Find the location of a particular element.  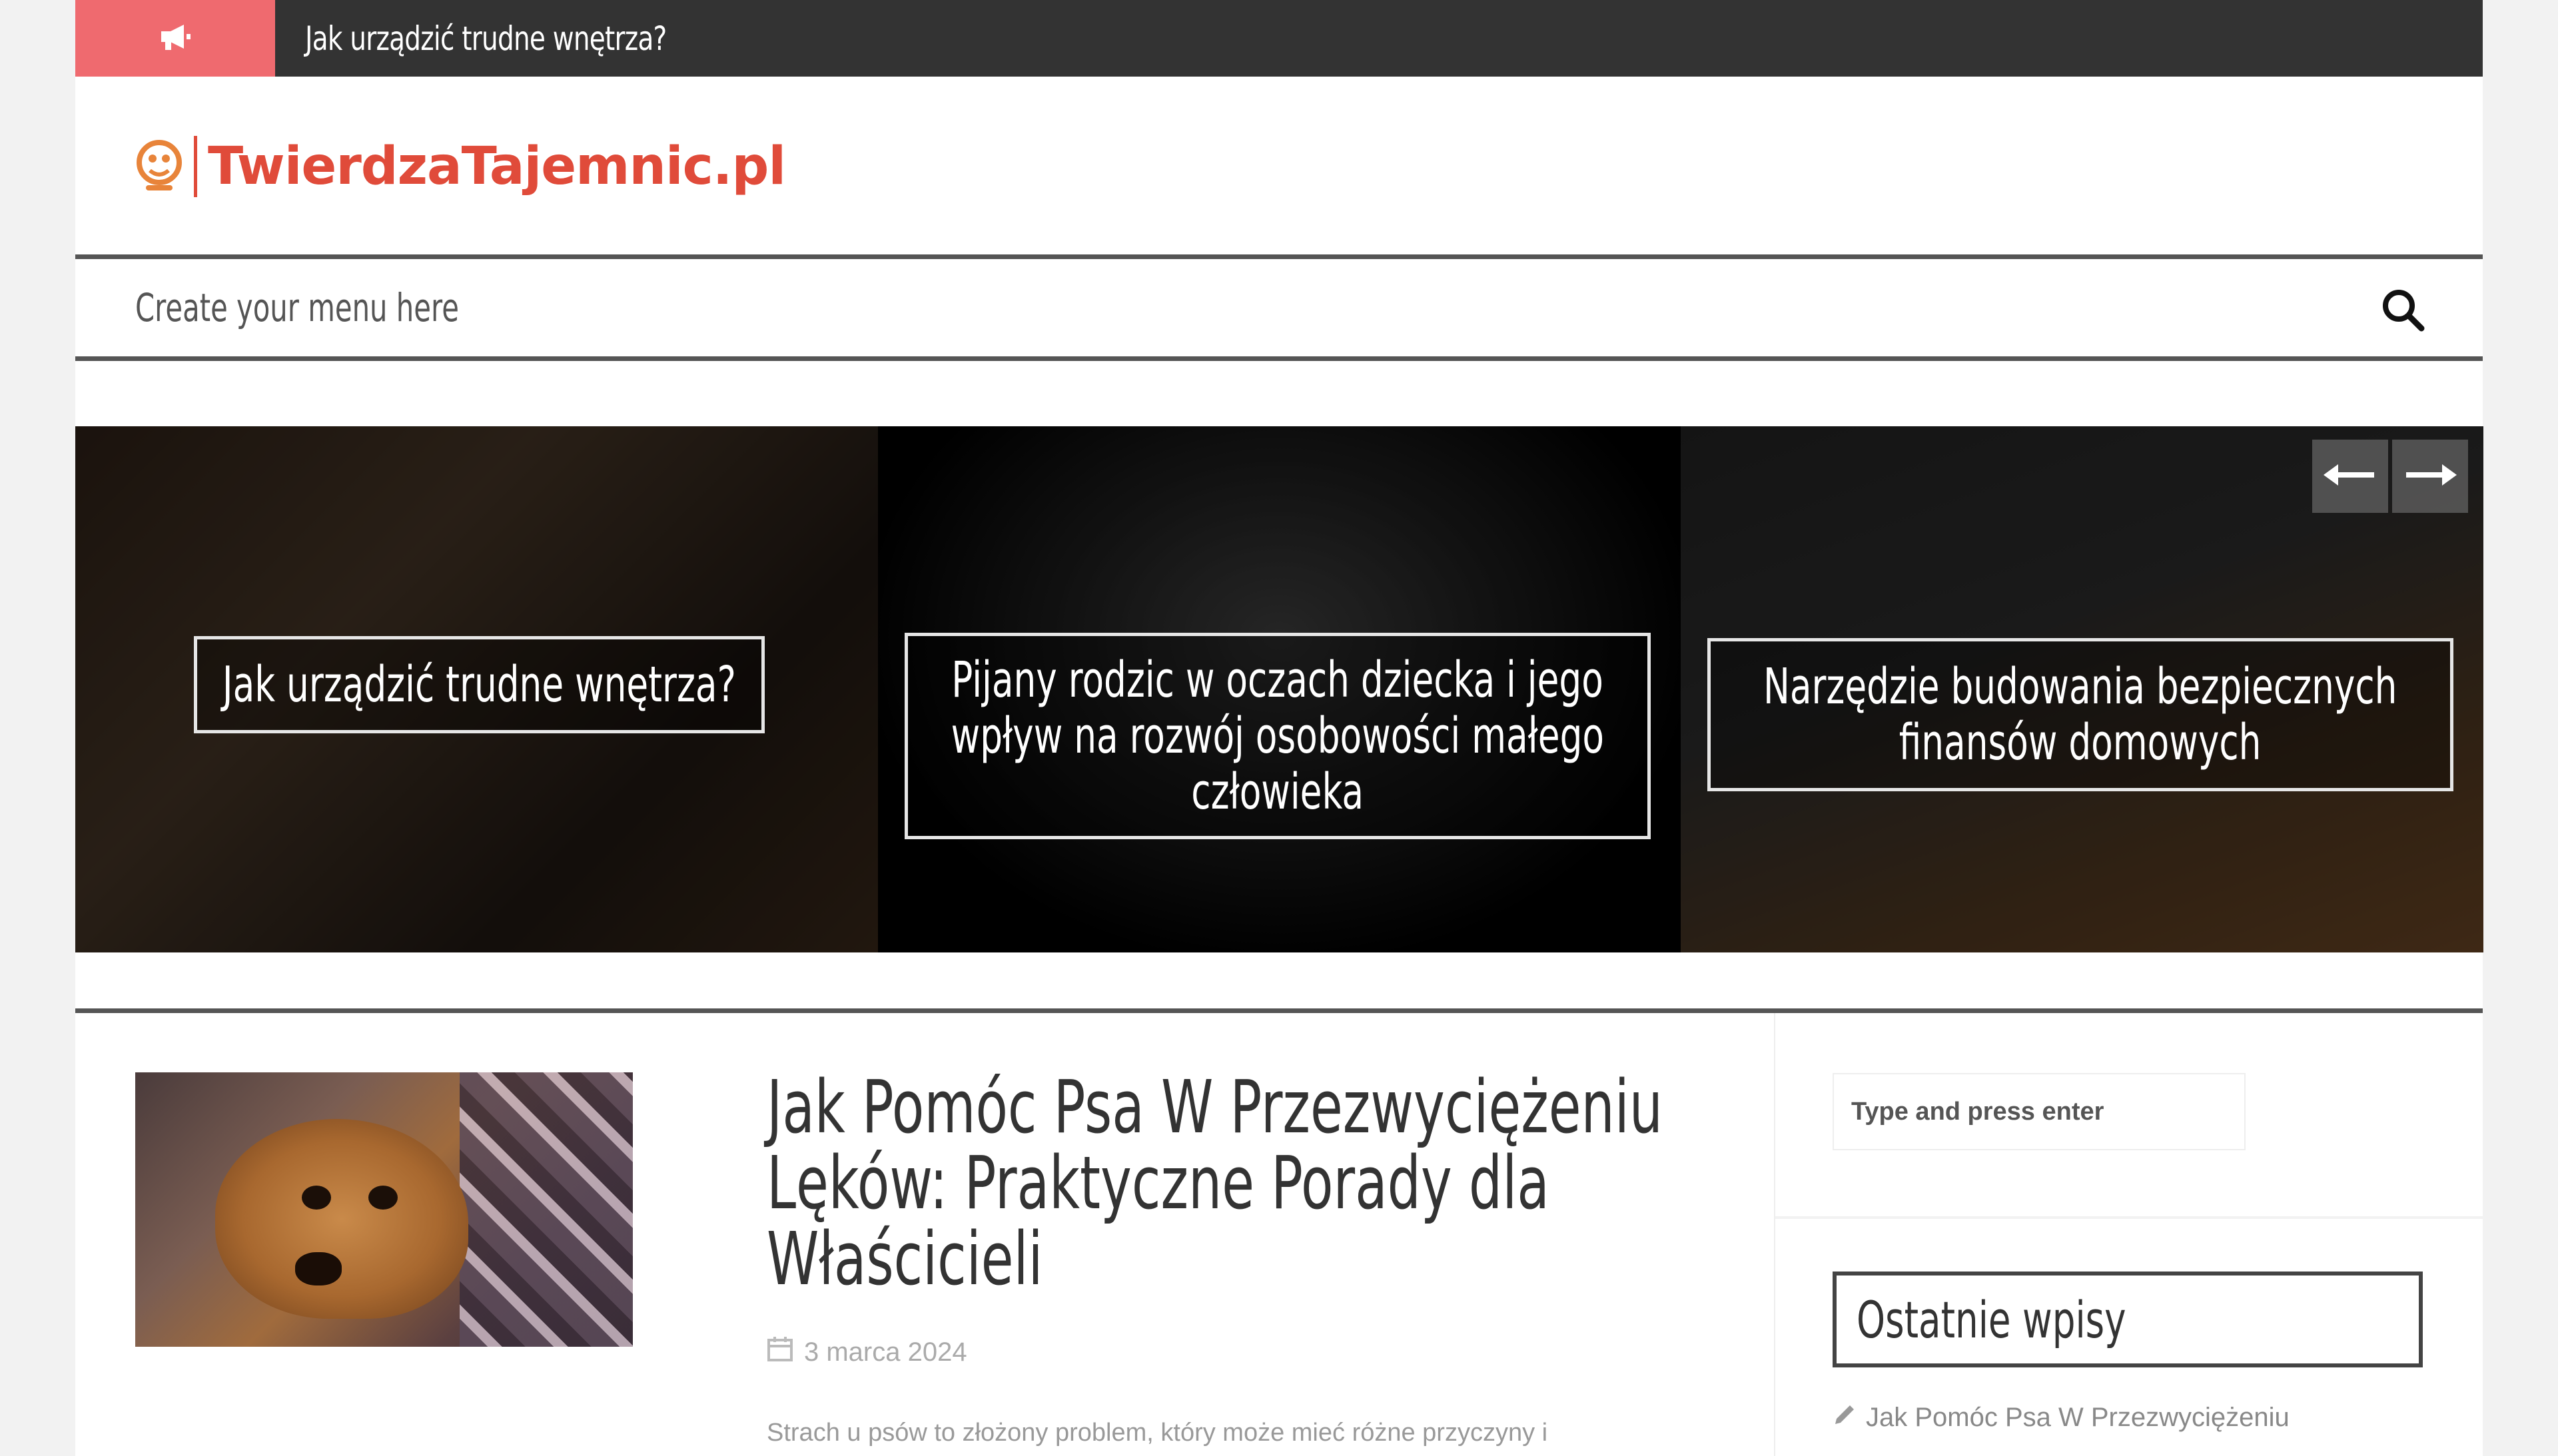

announcement-badge is located at coordinates (175, 38).